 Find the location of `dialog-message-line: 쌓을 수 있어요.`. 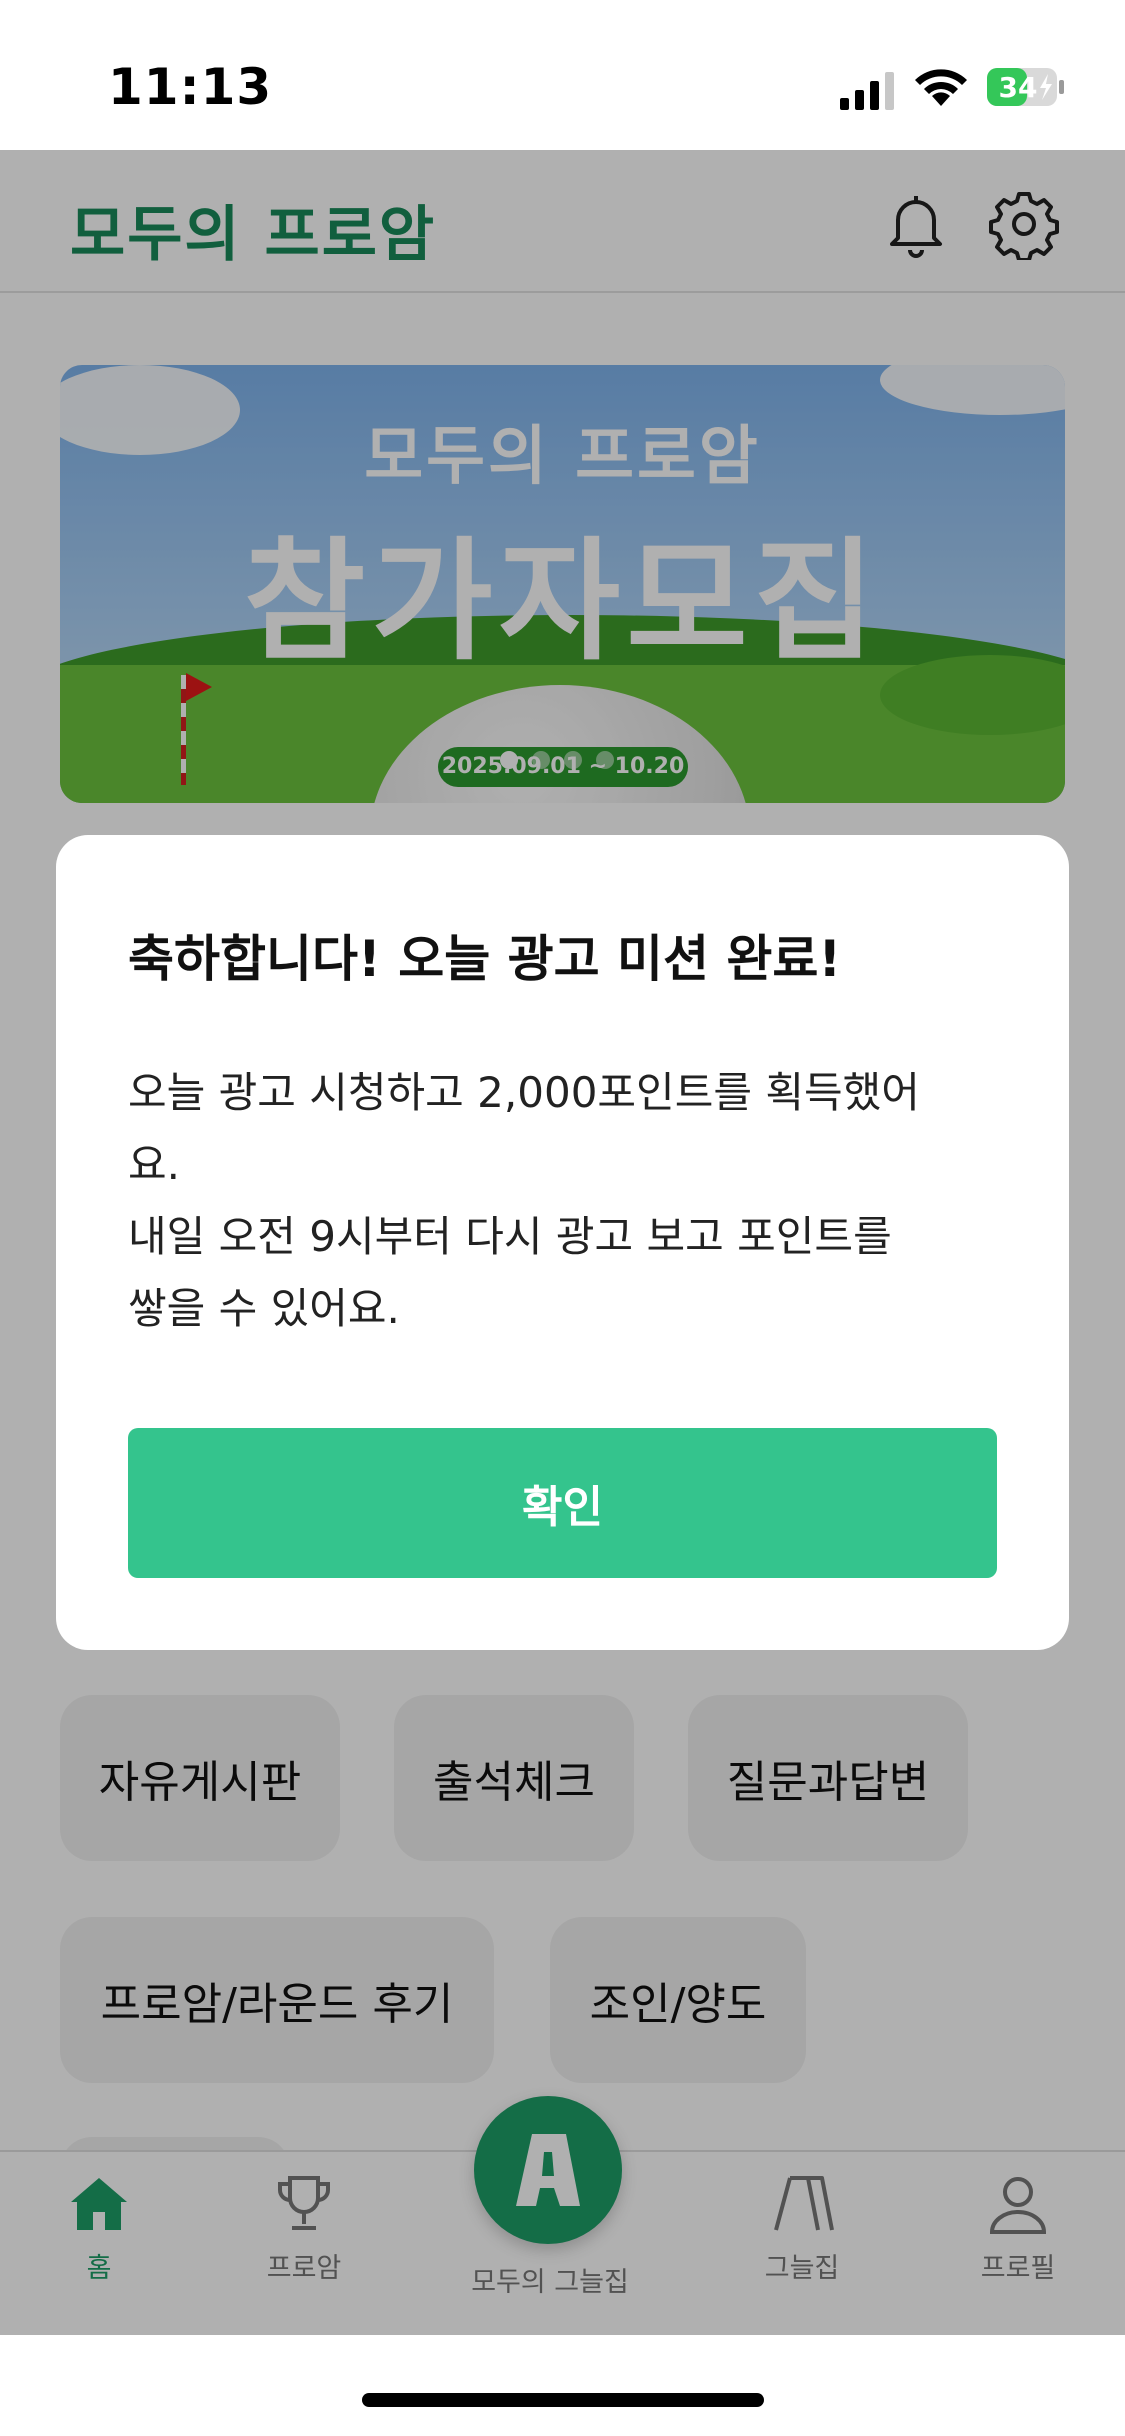

dialog-message-line: 쌓을 수 있어요. is located at coordinates (264, 1308).